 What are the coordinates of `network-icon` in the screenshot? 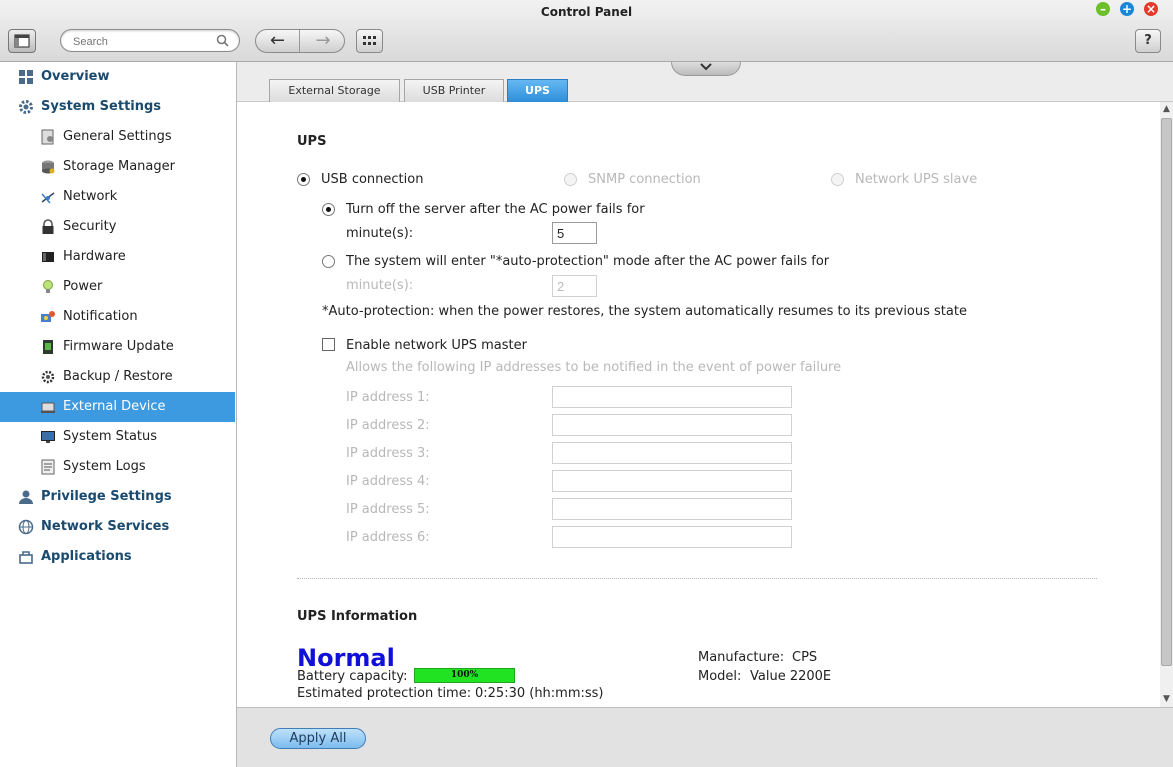 It's located at (48, 198).